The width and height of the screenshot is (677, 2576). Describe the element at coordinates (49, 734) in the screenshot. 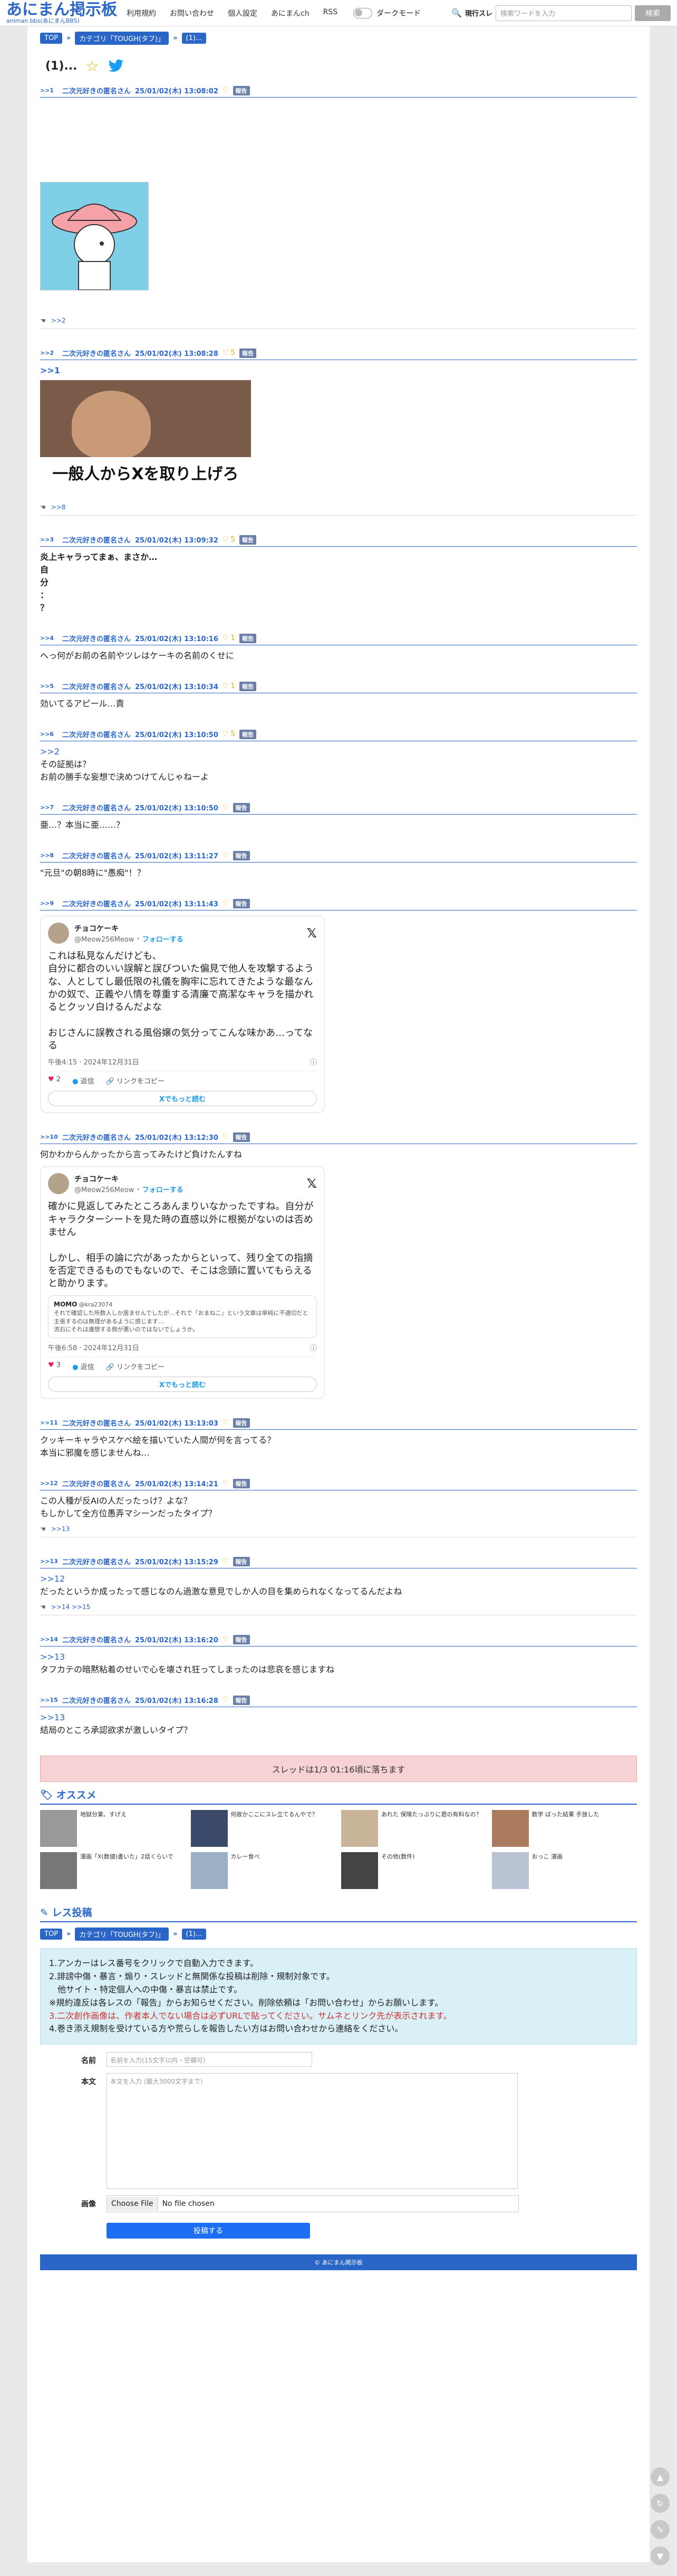

I see `post-number: >>6` at that location.